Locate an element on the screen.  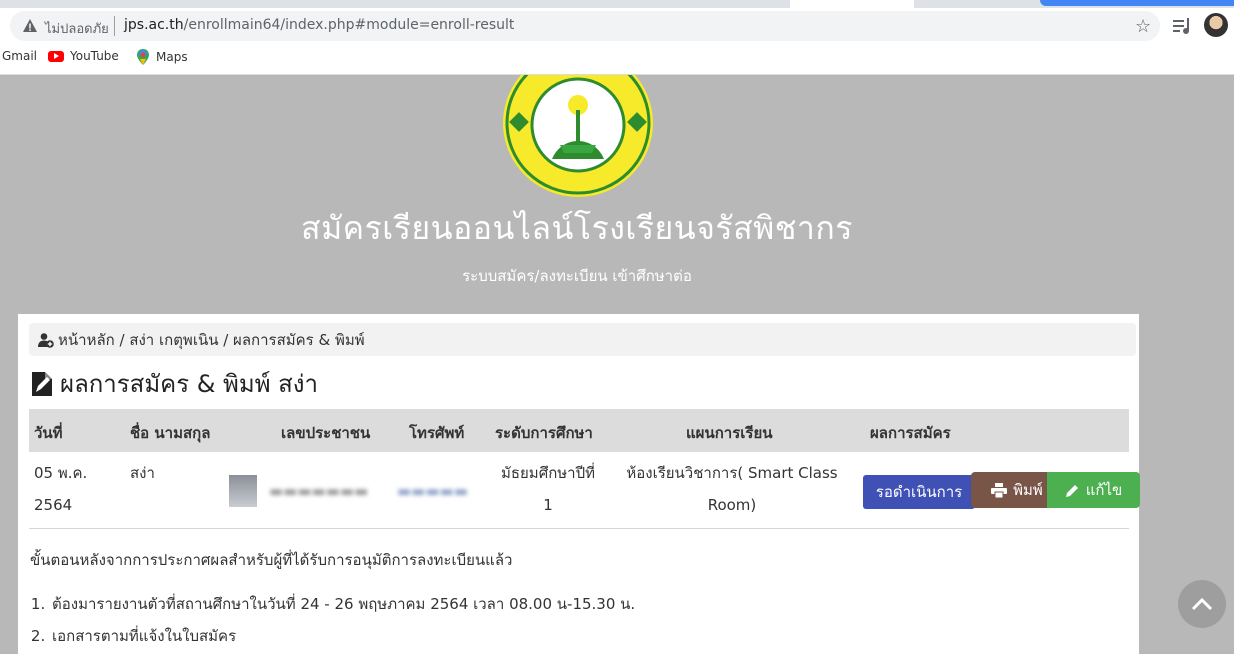
name-cell: สง่า is located at coordinates (142, 473).